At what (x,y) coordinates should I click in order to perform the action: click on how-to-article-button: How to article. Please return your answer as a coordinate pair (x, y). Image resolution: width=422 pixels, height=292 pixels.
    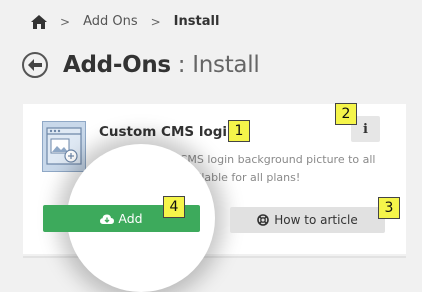
    Looking at the image, I should click on (307, 220).